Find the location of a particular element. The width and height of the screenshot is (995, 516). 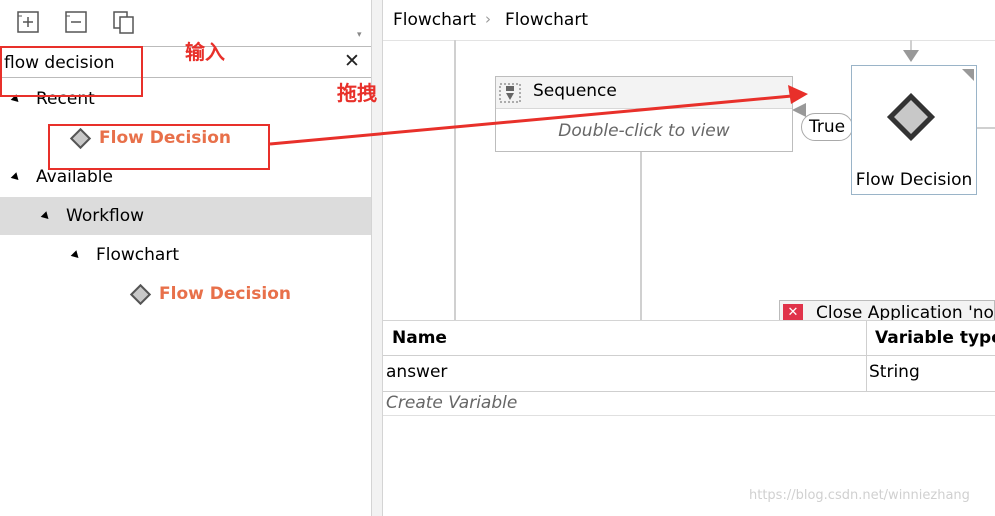

panel-menu-icon: ▾ is located at coordinates (359, 35).